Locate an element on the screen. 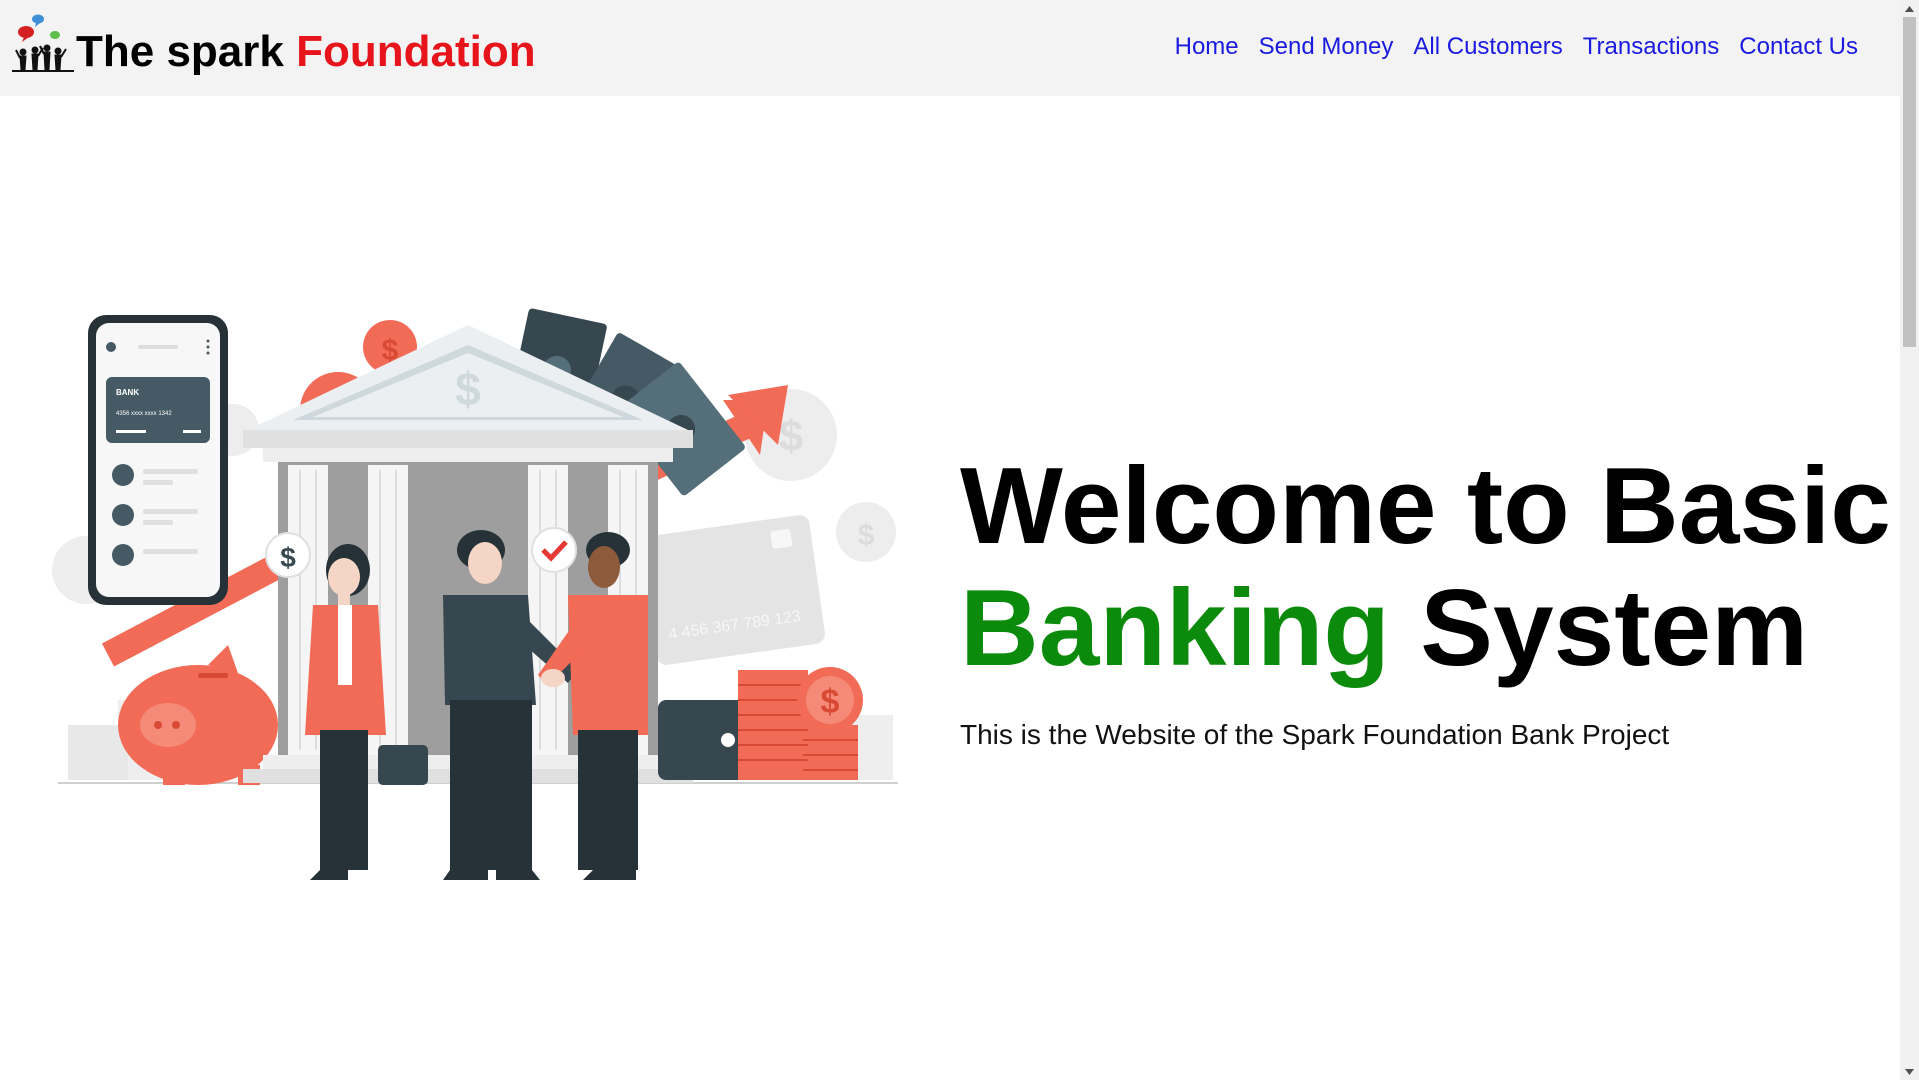 The height and width of the screenshot is (1080, 1919). brand-link: The spark Foundation is located at coordinates (273, 43).